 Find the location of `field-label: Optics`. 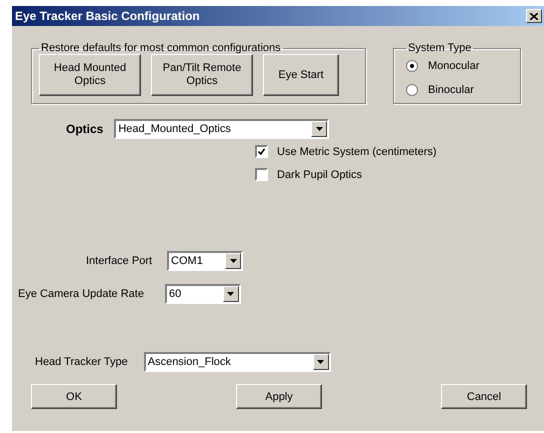

field-label: Optics is located at coordinates (85, 129).